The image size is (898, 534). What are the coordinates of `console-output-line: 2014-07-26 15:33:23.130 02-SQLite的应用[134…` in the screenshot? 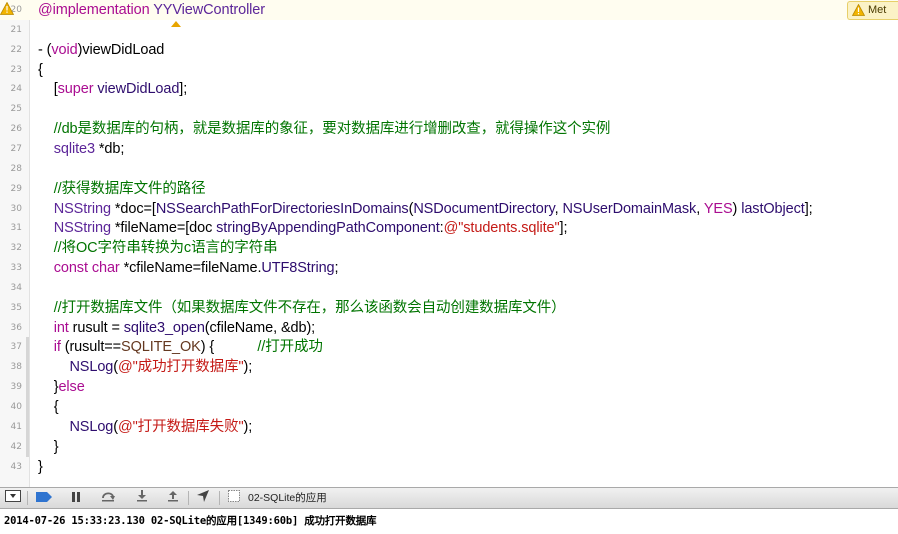 It's located at (190, 521).